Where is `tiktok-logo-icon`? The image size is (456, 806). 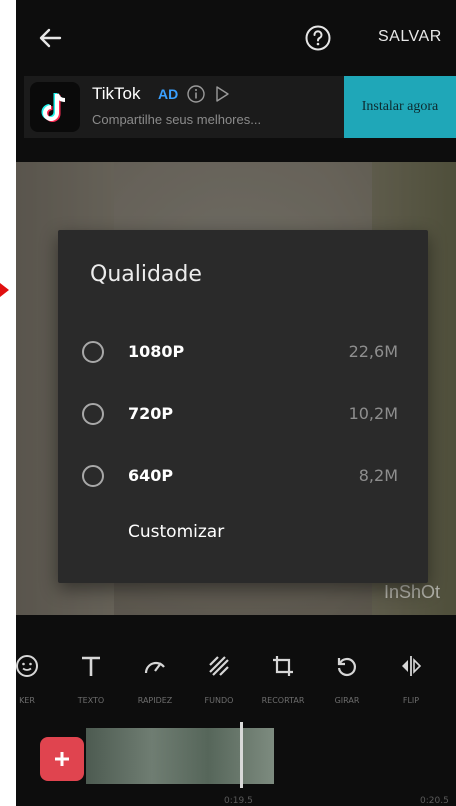 tiktok-logo-icon is located at coordinates (55, 107).